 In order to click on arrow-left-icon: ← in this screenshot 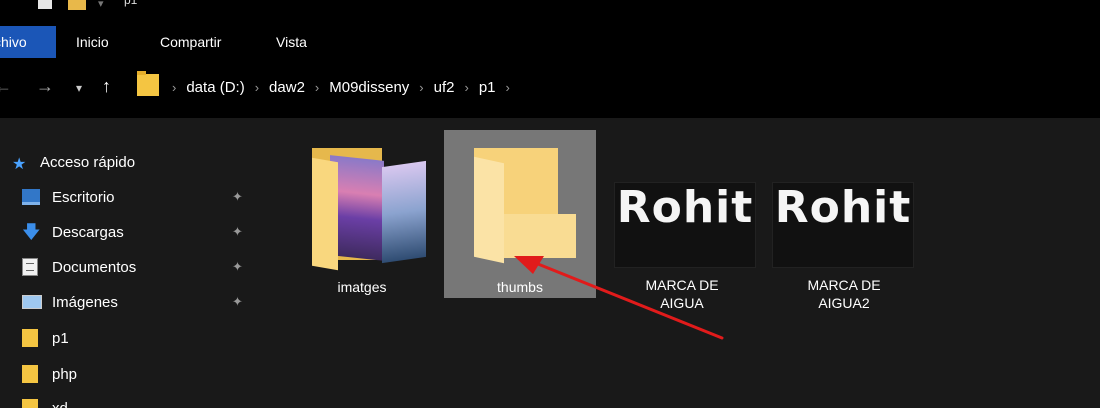, I will do `click(6, 86)`.